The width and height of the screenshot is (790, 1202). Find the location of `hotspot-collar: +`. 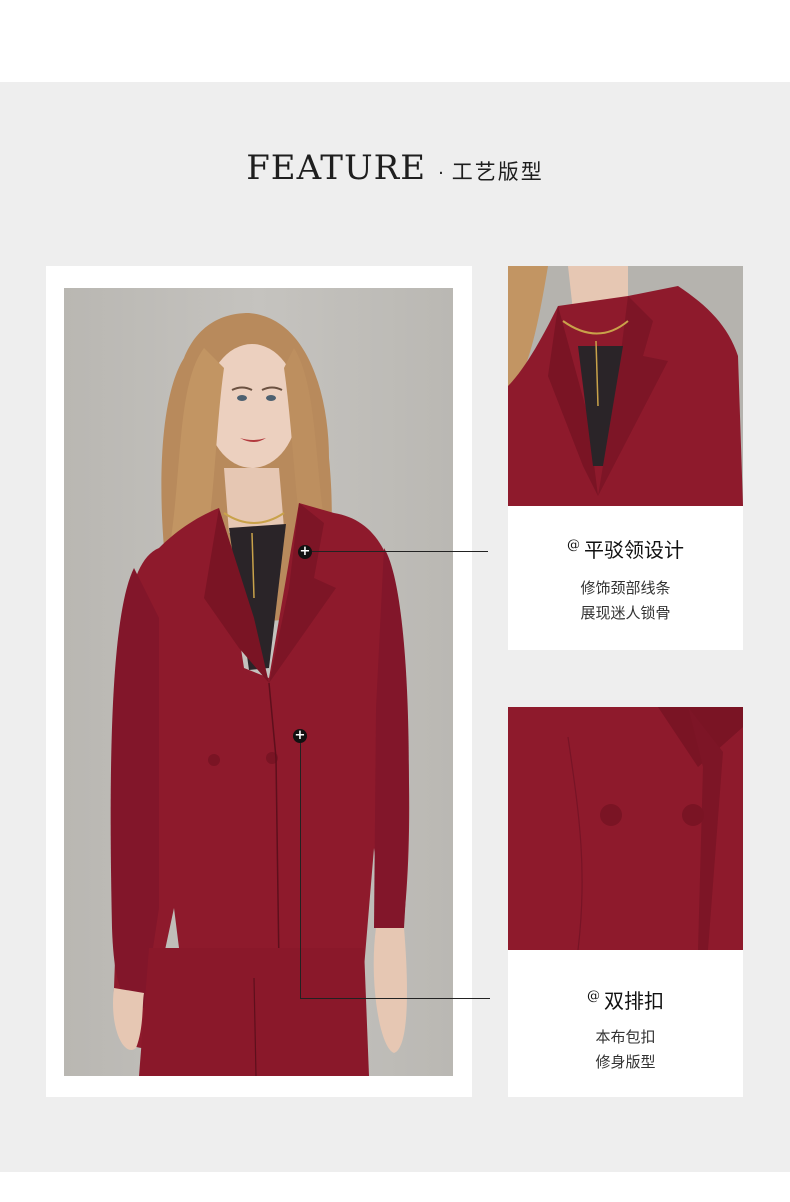

hotspot-collar: + is located at coordinates (305, 552).